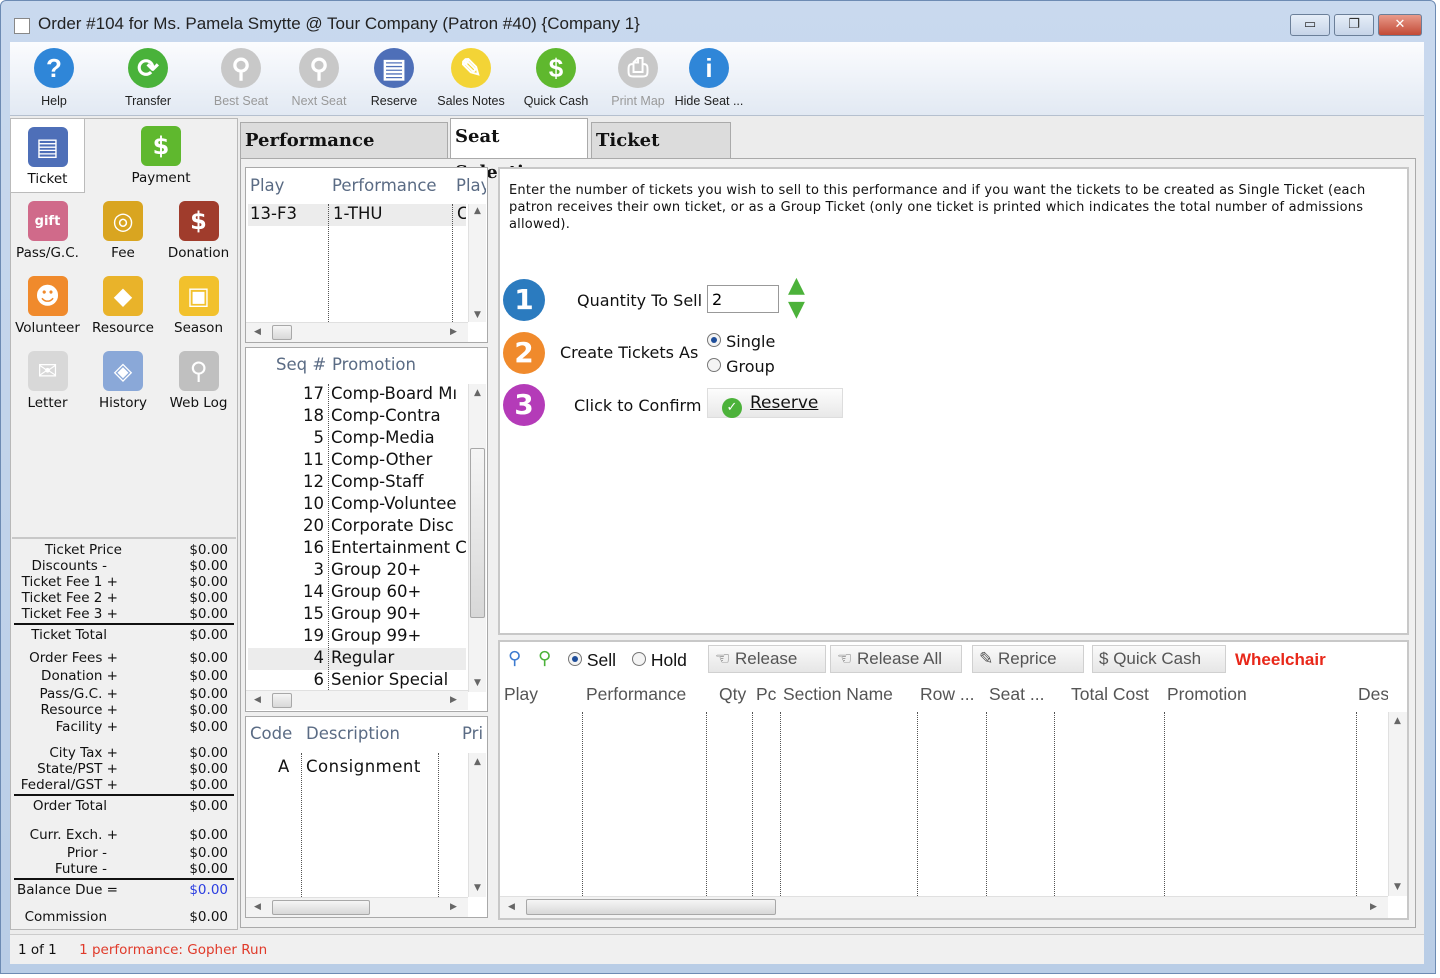  Describe the element at coordinates (344, 154) in the screenshot. I see `tab-performance-selection: Performance Selection` at that location.